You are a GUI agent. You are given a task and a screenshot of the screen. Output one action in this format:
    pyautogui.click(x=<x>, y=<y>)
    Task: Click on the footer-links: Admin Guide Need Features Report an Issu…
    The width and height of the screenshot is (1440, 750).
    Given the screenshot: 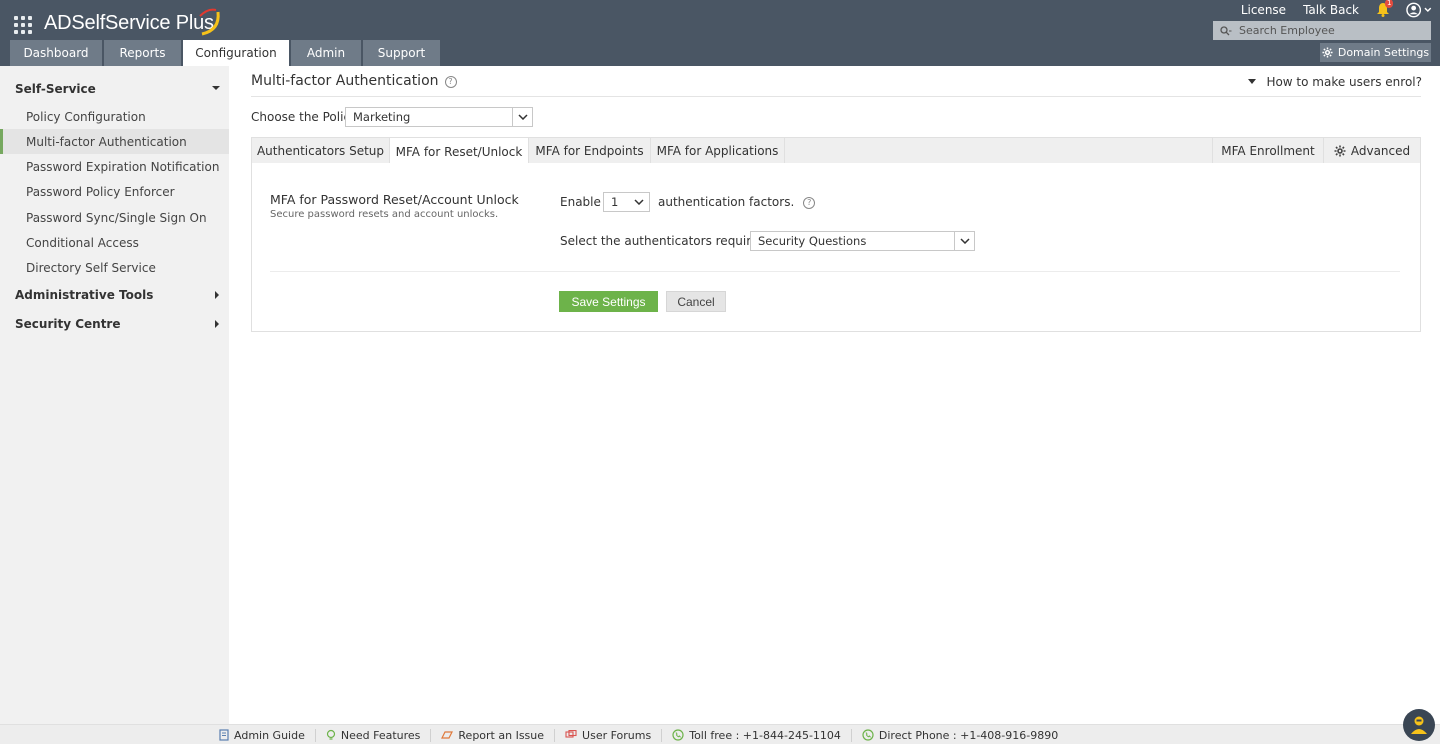 What is the action you would take?
    pyautogui.click(x=648, y=735)
    